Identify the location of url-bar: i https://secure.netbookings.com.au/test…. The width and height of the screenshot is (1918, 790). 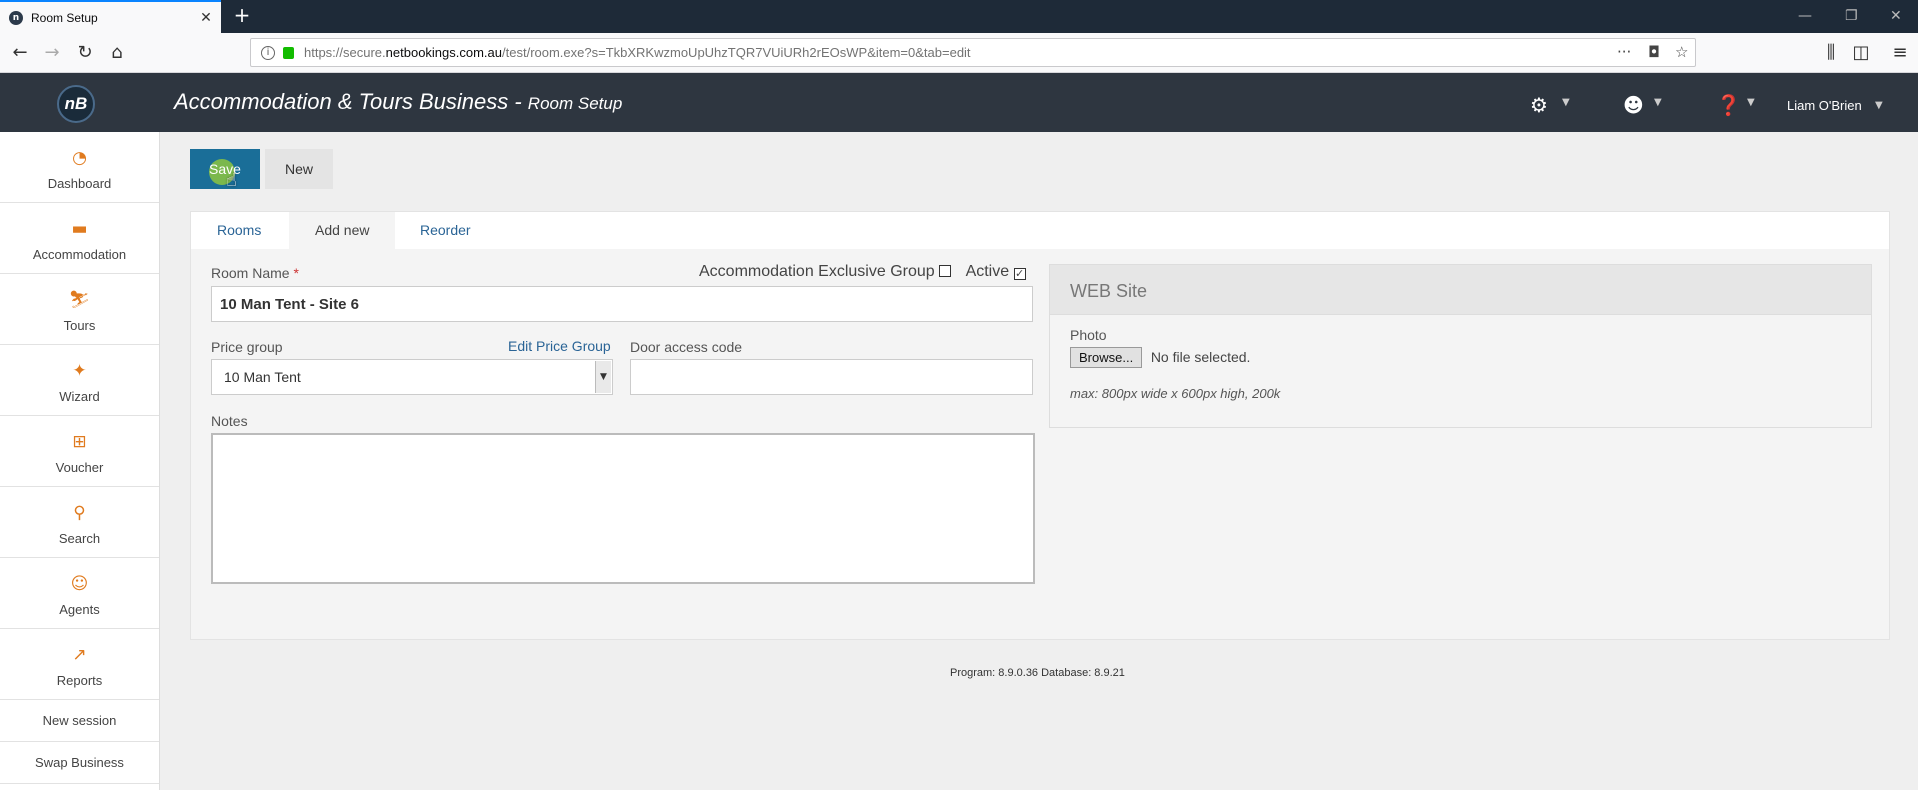
(973, 52).